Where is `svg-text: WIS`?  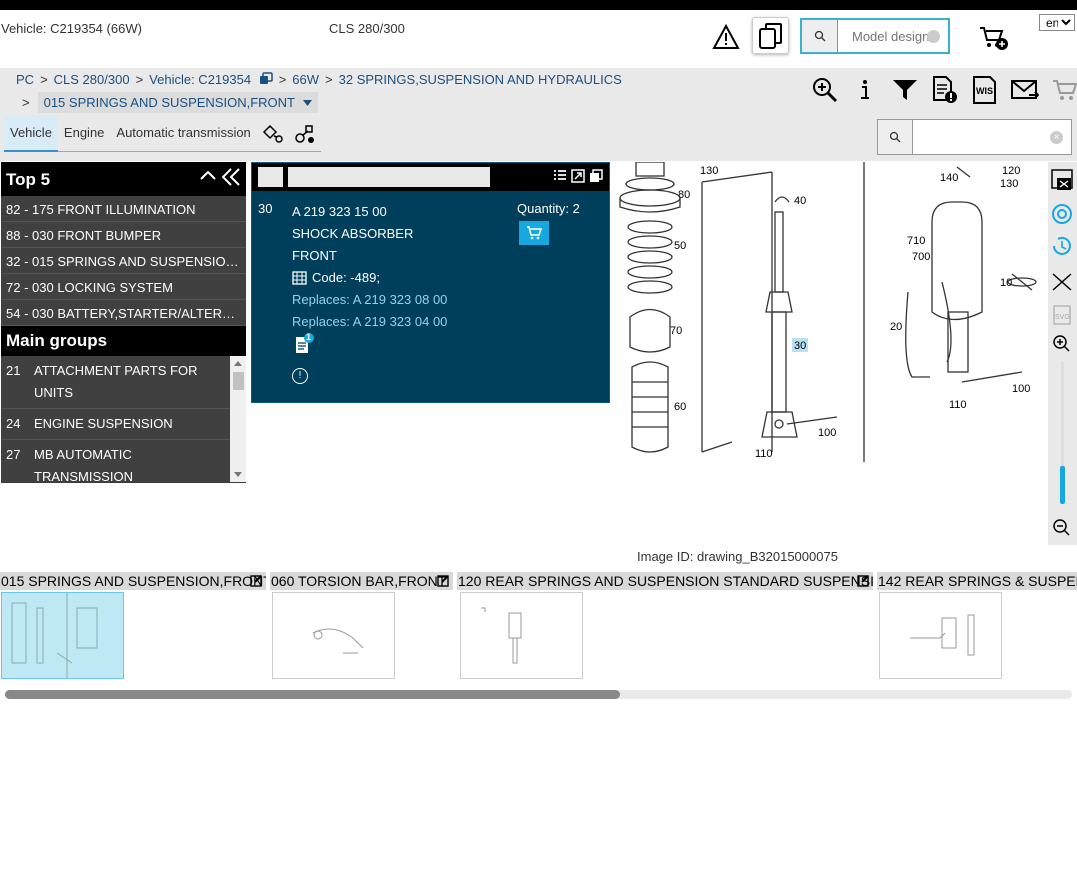
svg-text: WIS is located at coordinates (984, 91).